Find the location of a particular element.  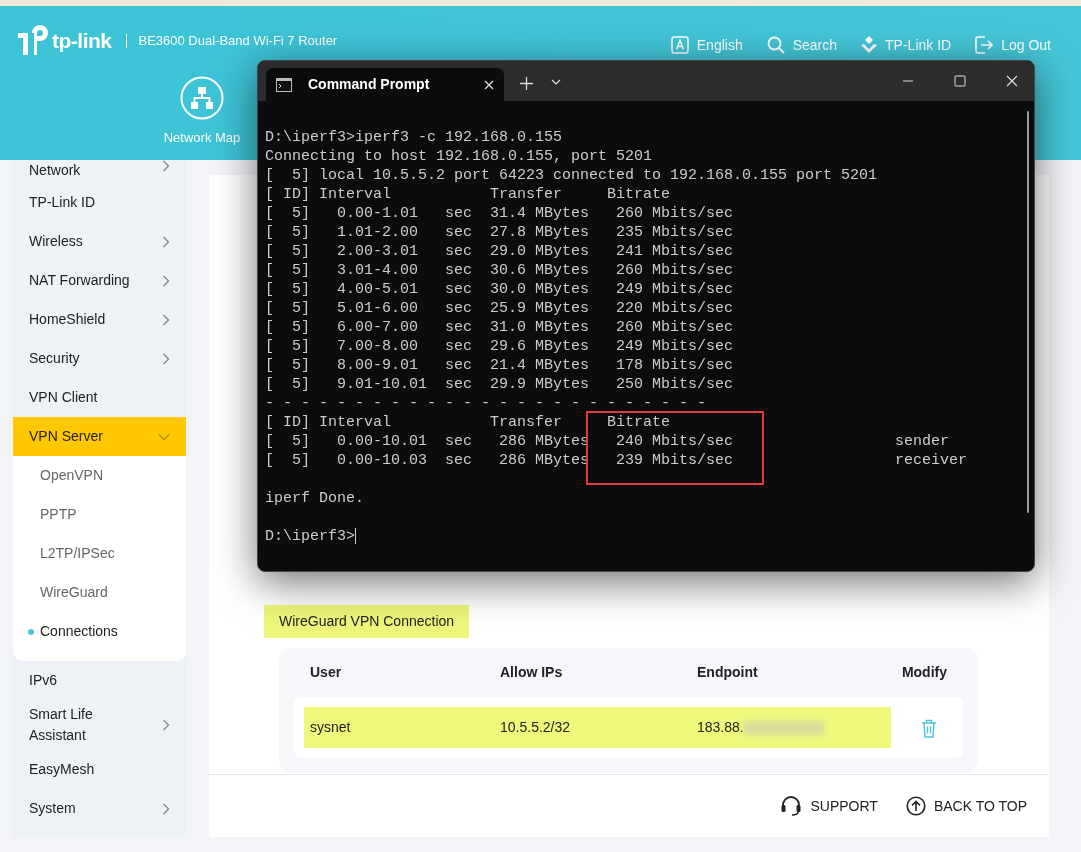

terminal-line: [ 5] 6.00-7.00 sec 31.0 MBytes 260 Mbits/sec is located at coordinates (499, 327).